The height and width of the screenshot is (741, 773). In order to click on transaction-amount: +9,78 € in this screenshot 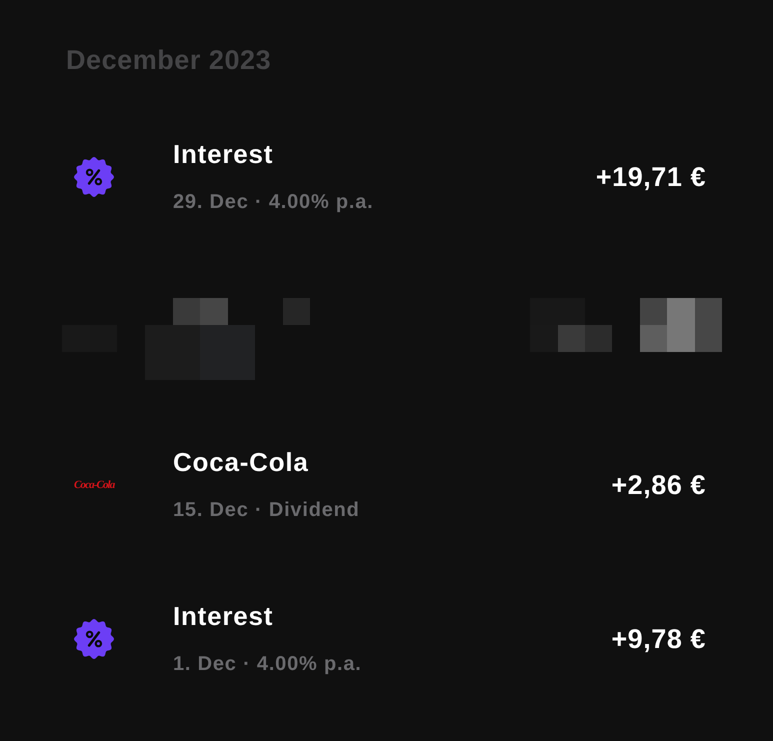, I will do `click(658, 639)`.